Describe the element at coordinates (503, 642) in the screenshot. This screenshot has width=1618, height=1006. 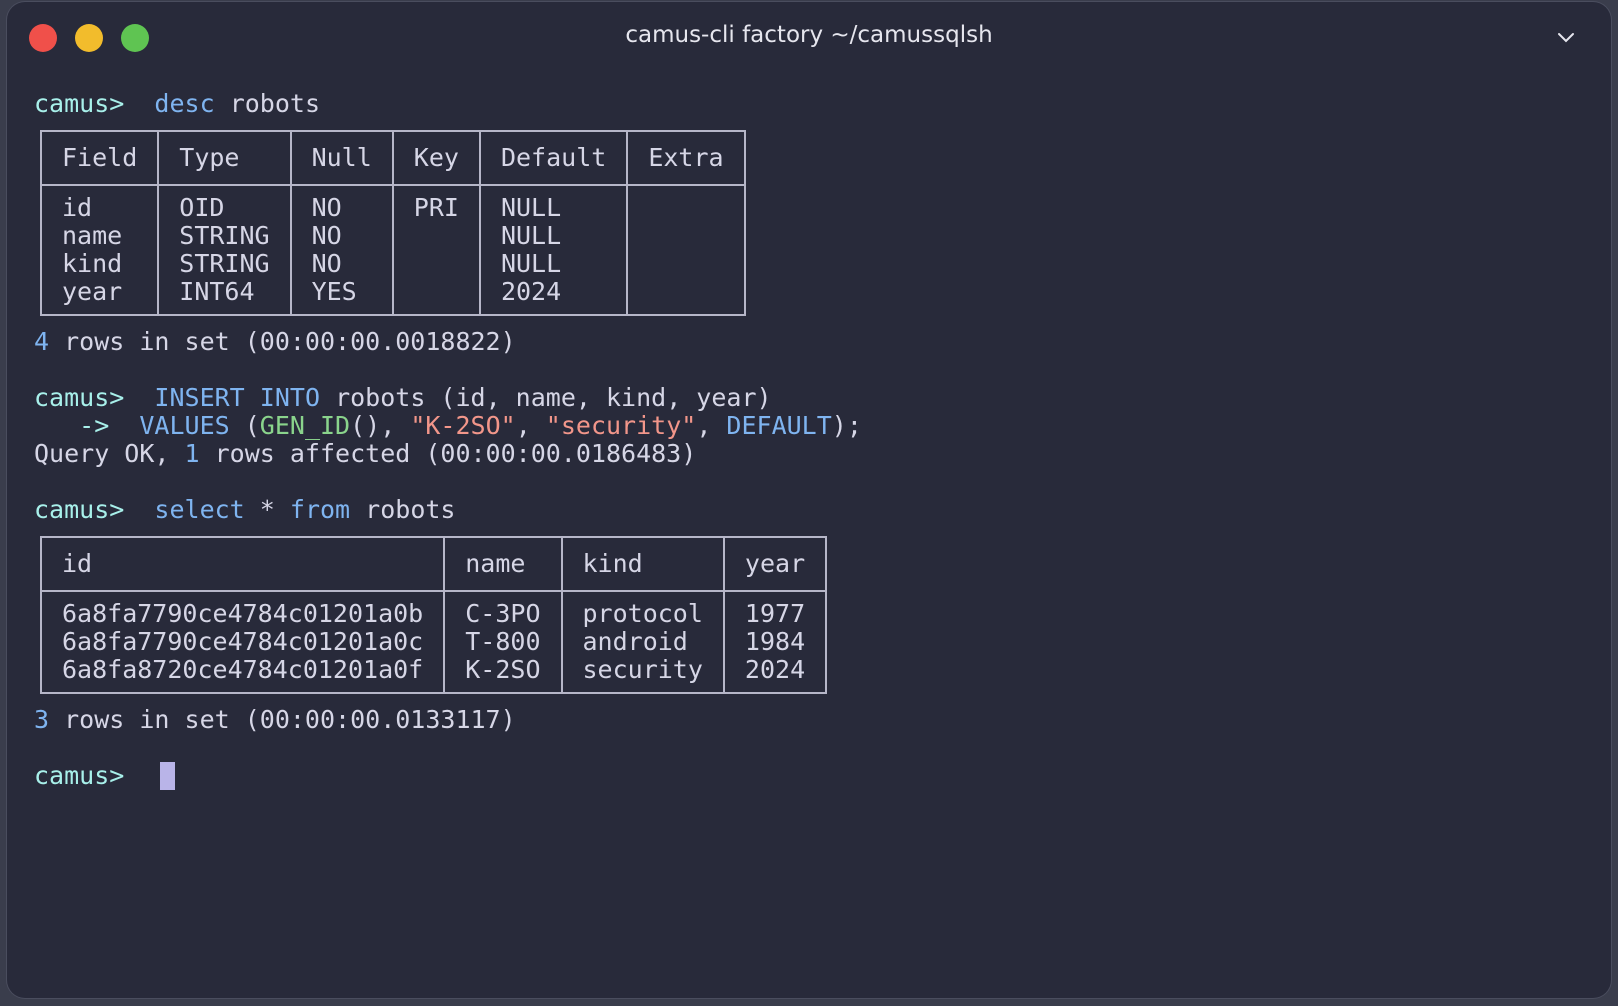
I see `table-cell: C-3PO T-800 K-2SO` at that location.